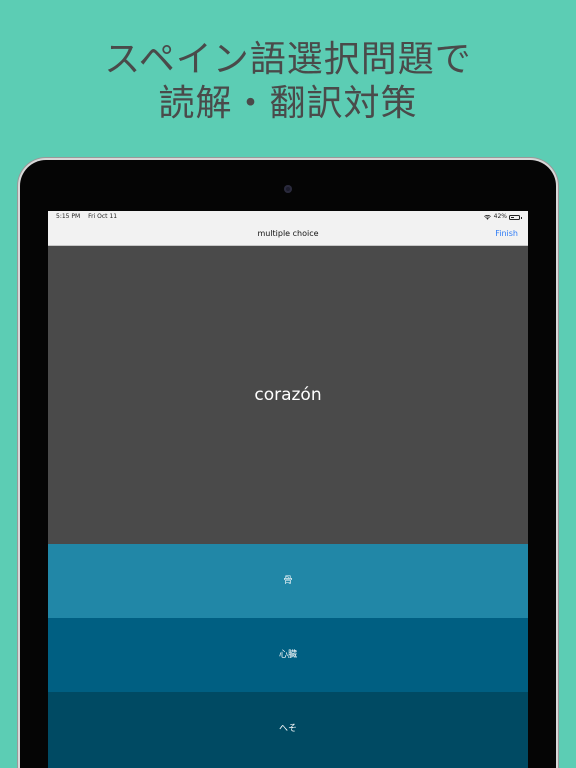 This screenshot has width=576, height=768. I want to click on promo-headline-line2: 読解・翻訳対策, so click(288, 103).